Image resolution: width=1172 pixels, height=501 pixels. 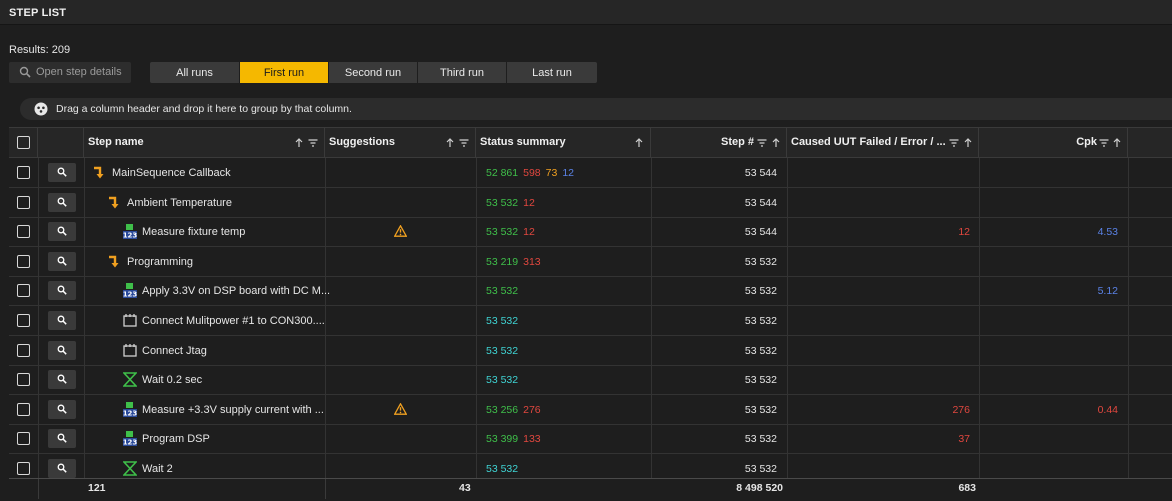 I want to click on select-all-checkbox, so click(x=23, y=142).